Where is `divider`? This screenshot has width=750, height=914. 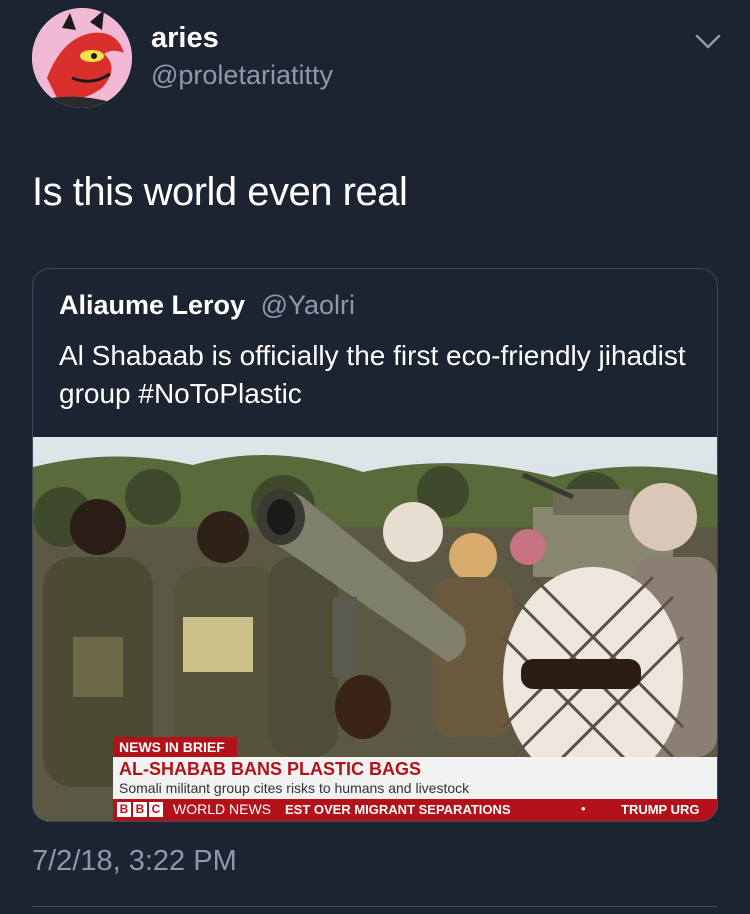 divider is located at coordinates (375, 906).